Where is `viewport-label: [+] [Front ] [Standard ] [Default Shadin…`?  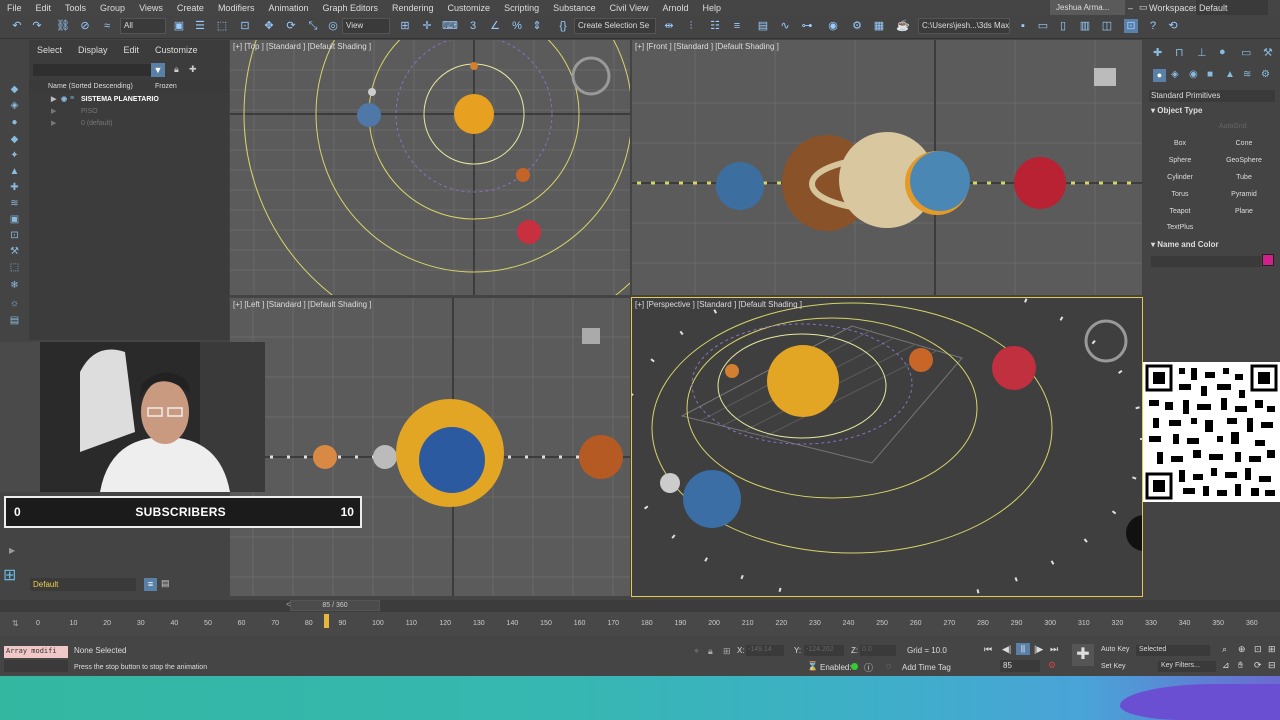 viewport-label: [+] [Front ] [Standard ] [Default Shadin… is located at coordinates (707, 46).